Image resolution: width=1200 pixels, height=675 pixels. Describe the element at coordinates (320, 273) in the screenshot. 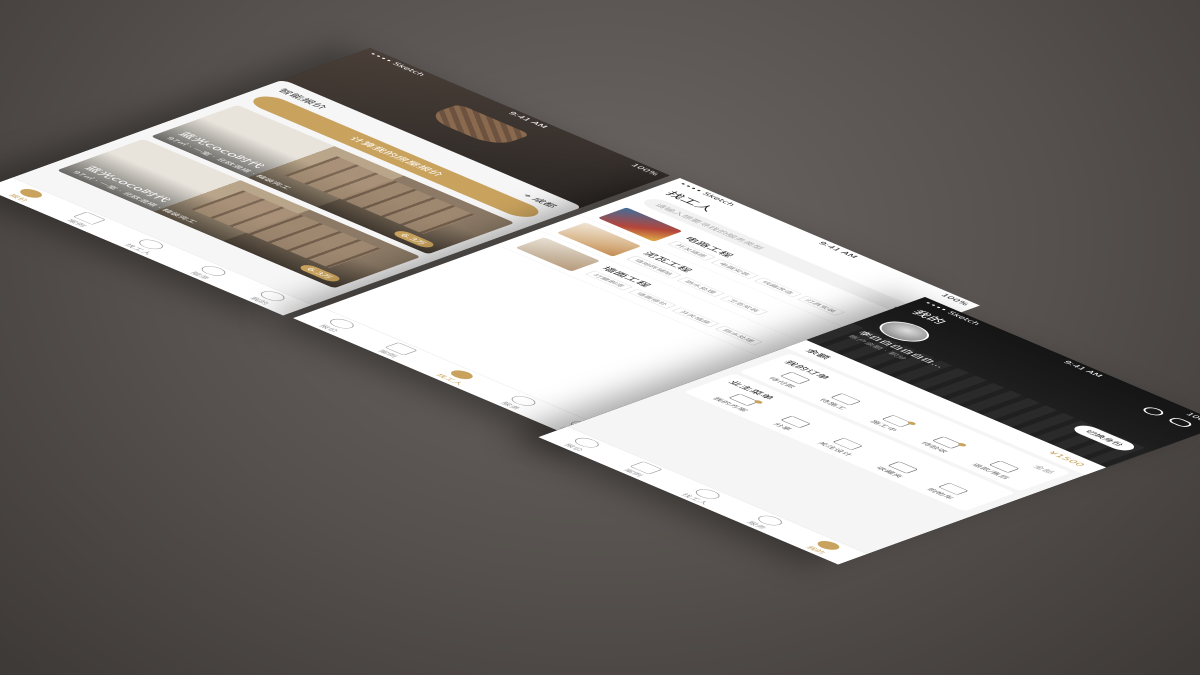

I see `case-price-badge: 6.3万` at that location.